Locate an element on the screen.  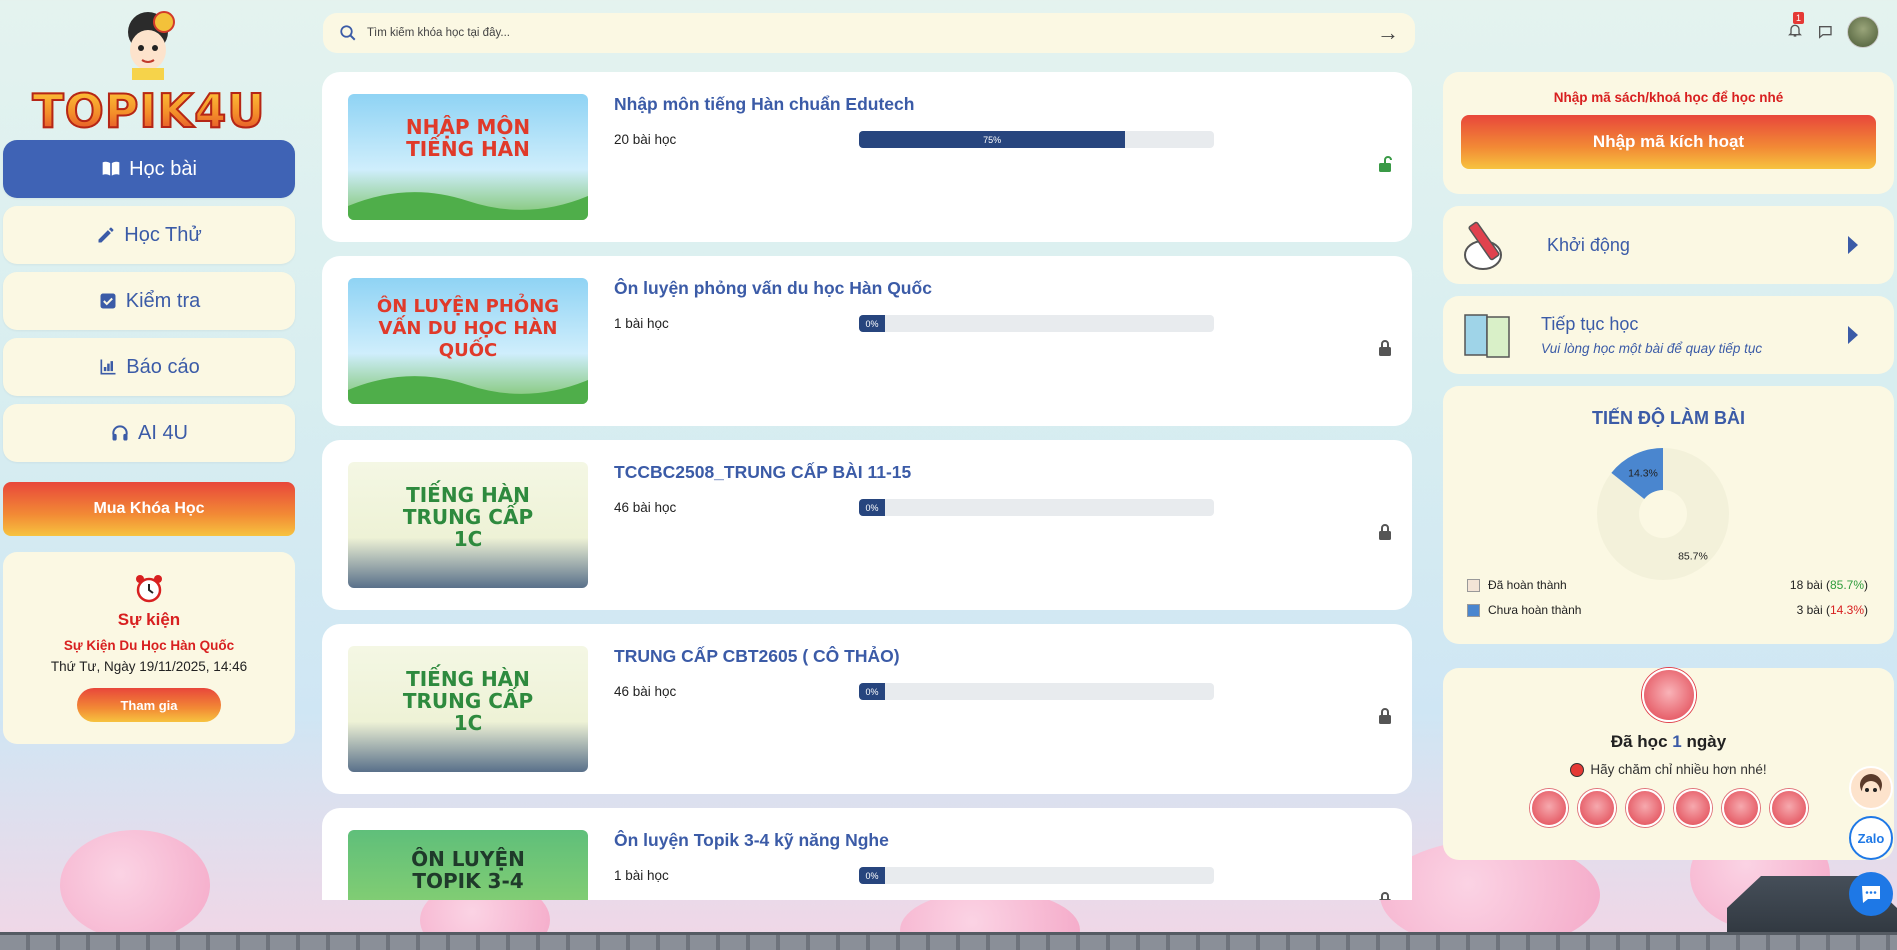
warmup-card: Khởi động is located at coordinates (1668, 245).